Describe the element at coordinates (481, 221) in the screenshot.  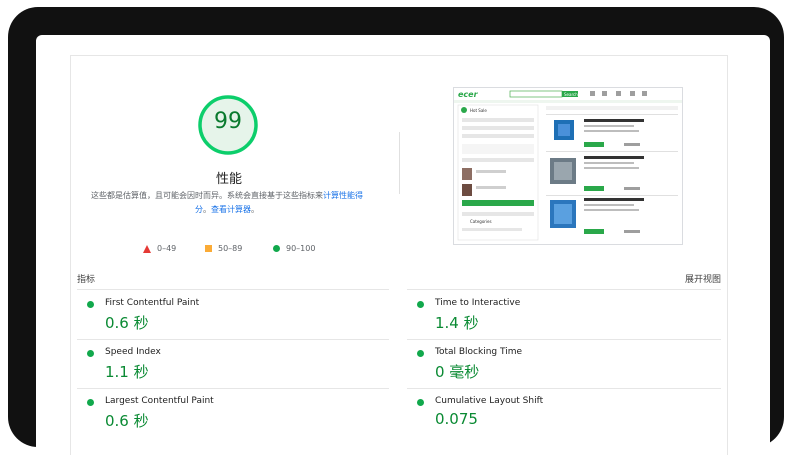
I see `thumbnail-category-title: Categories` at that location.